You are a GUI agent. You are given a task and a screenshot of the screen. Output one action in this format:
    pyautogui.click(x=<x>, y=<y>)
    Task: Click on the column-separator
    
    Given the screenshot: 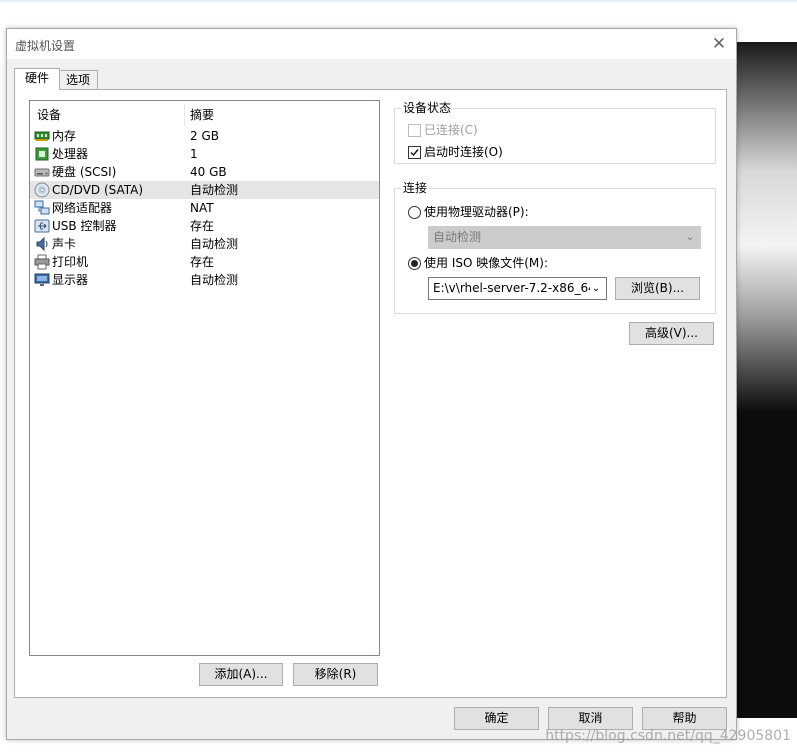 What is the action you would take?
    pyautogui.click(x=184, y=115)
    